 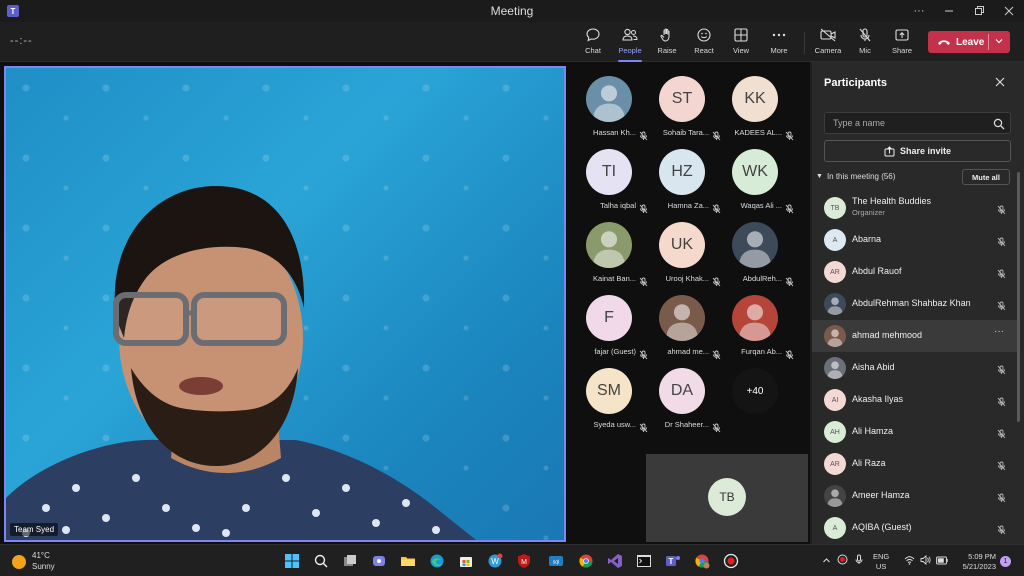 What do you see at coordinates (1000, 84) in the screenshot?
I see `close-icon` at bounding box center [1000, 84].